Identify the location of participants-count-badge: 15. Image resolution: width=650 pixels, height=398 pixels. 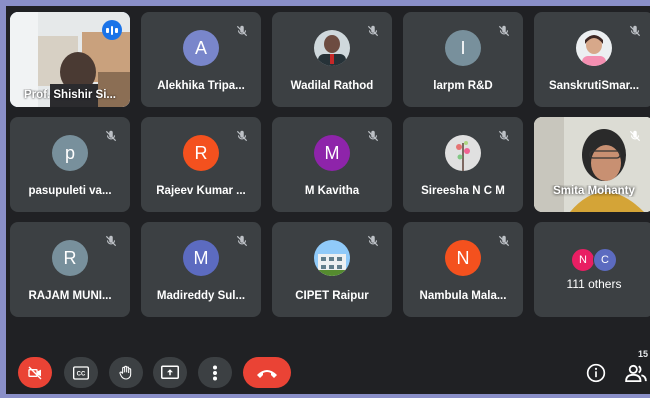
(643, 354).